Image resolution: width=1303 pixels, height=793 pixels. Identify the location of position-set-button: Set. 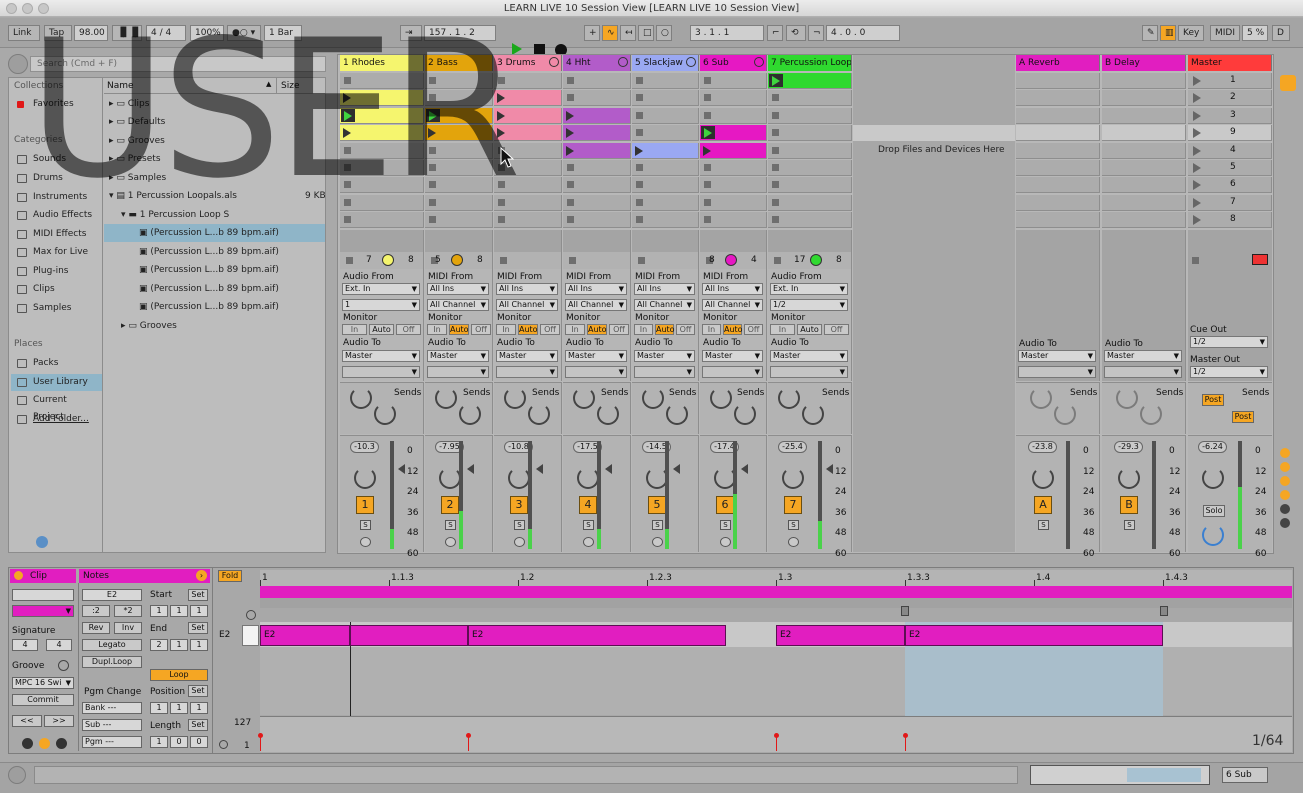
(198, 691).